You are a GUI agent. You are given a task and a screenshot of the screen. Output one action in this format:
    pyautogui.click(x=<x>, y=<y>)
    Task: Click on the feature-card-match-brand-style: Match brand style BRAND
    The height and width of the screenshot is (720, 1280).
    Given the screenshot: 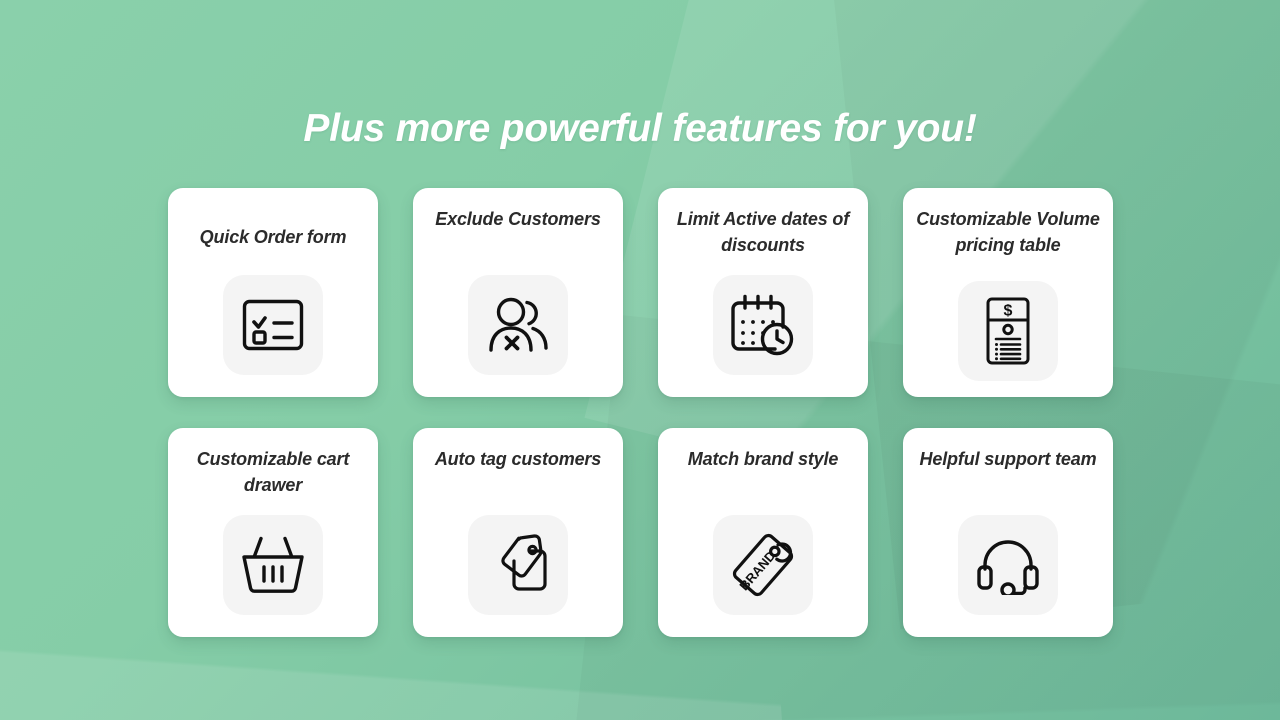 What is the action you would take?
    pyautogui.click(x=763, y=532)
    